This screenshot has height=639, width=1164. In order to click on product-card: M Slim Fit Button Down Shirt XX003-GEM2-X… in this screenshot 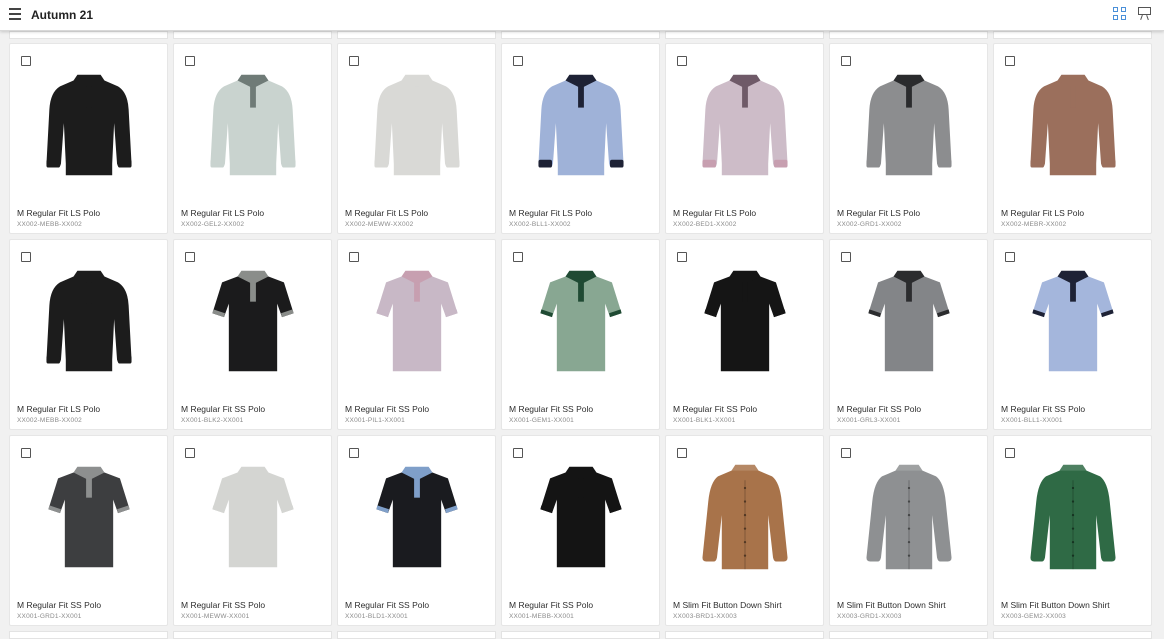, I will do `click(1072, 530)`.